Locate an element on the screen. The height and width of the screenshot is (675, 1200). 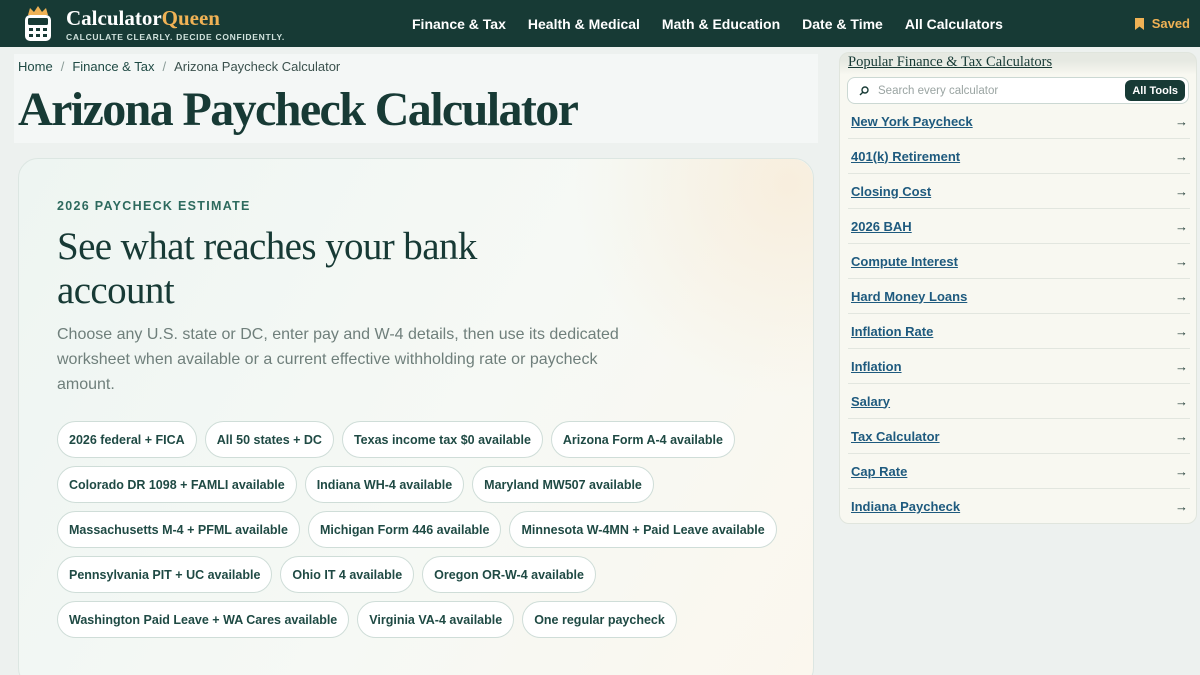
link-label: Inflation Rate is located at coordinates (892, 331).